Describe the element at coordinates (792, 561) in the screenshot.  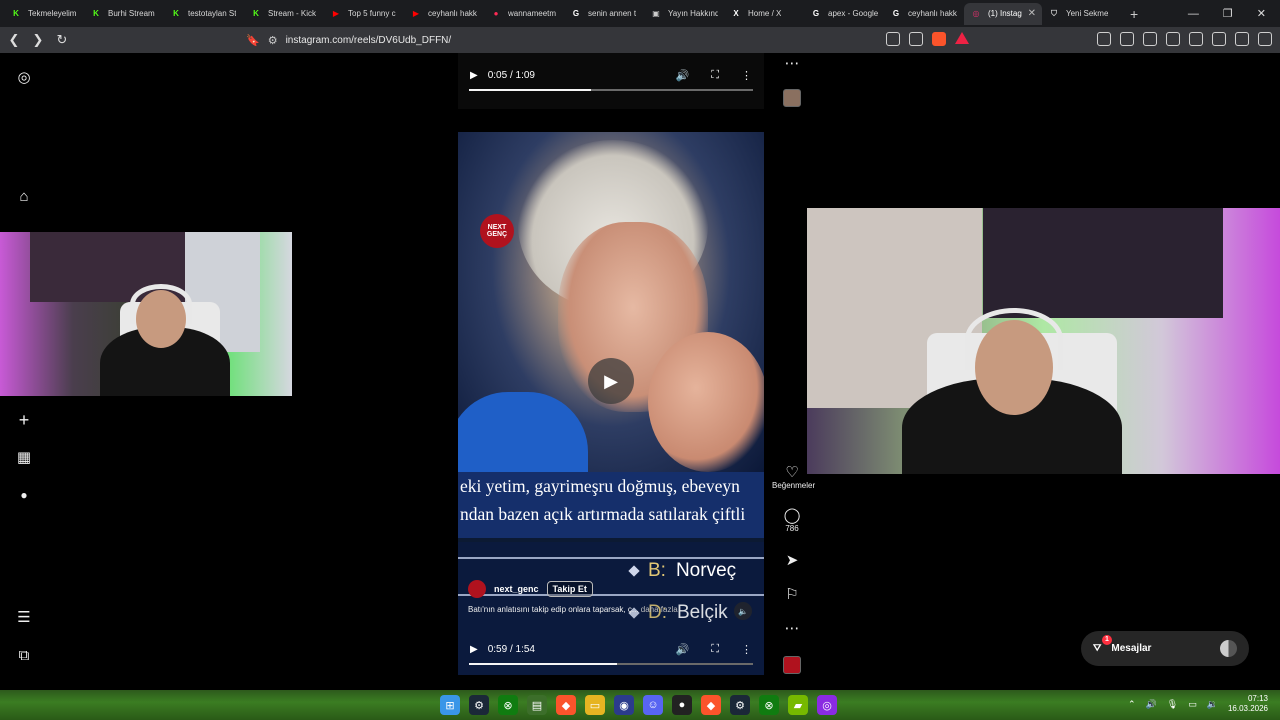
I see `share-button: ➤` at that location.